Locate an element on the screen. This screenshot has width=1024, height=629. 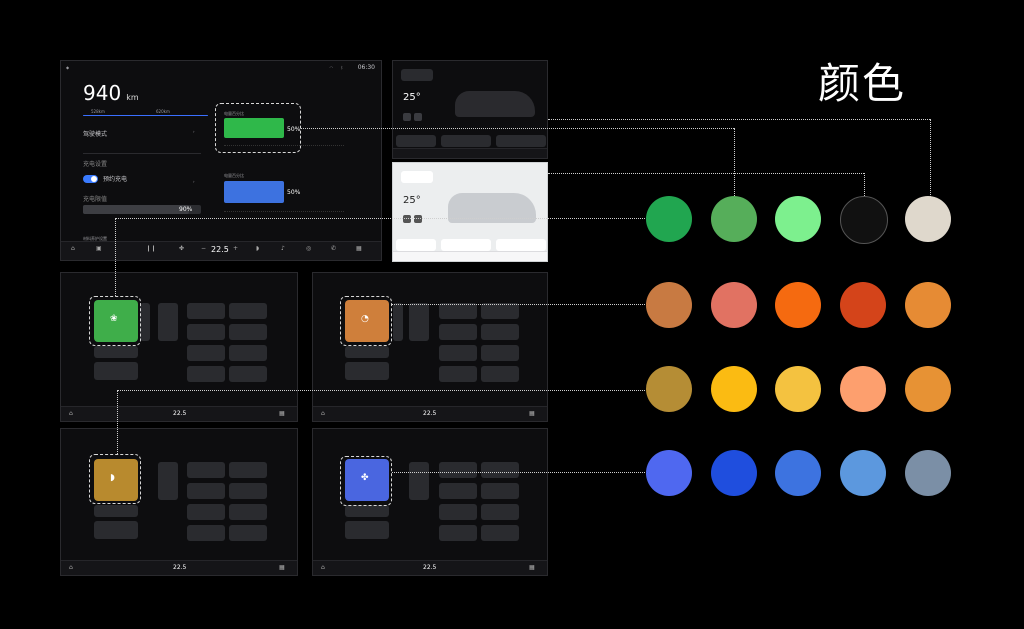
row-drive-mode: 驾驶模式 is located at coordinates (95, 133).